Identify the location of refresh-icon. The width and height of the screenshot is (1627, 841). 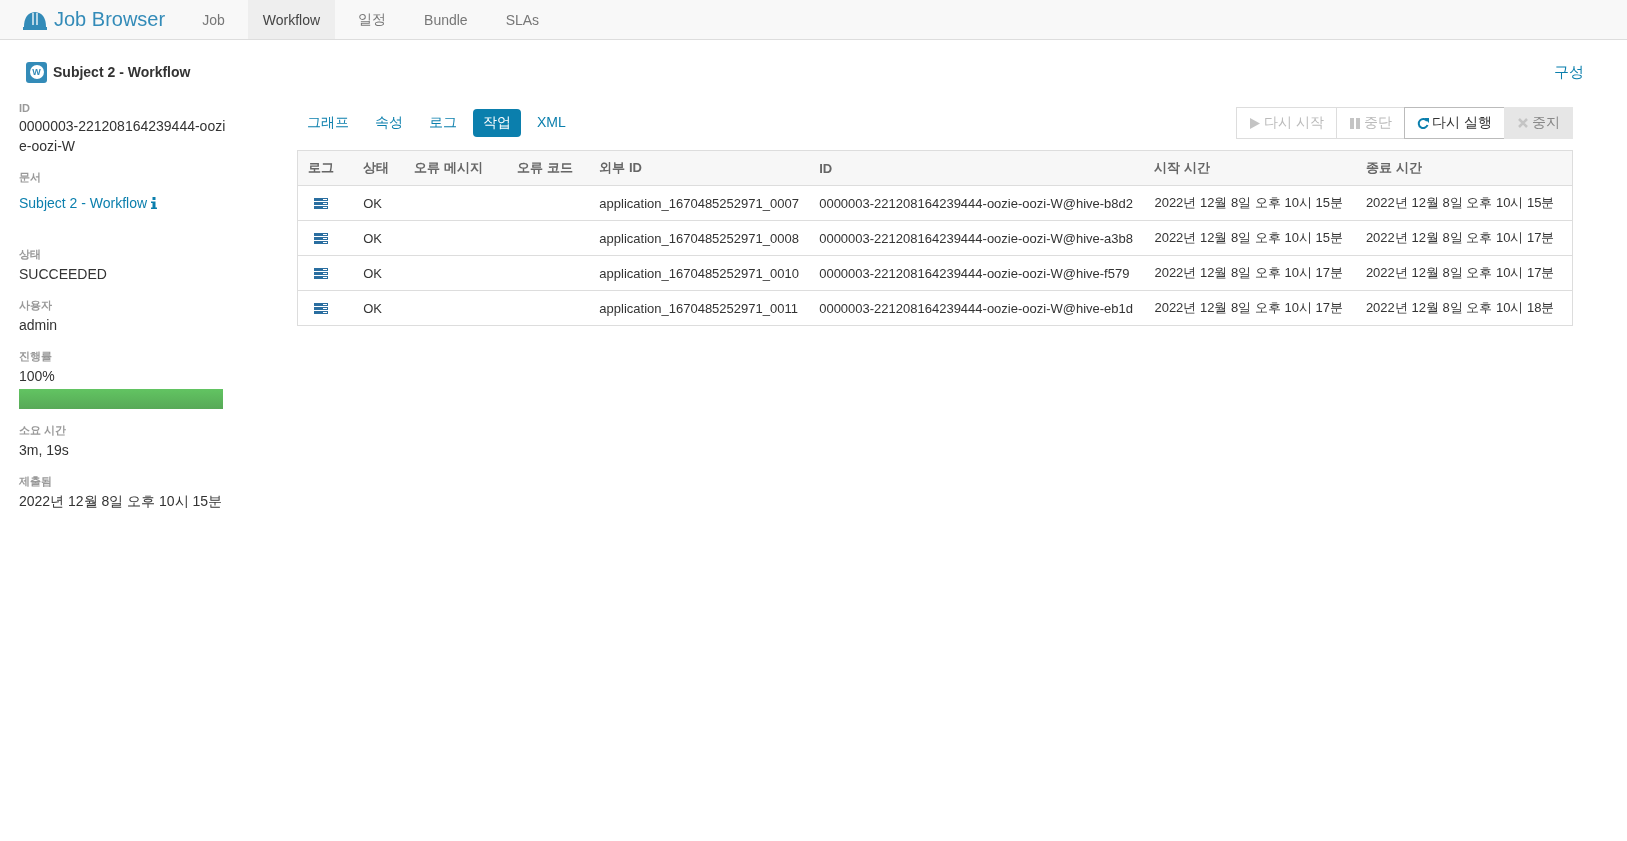
(1423, 123).